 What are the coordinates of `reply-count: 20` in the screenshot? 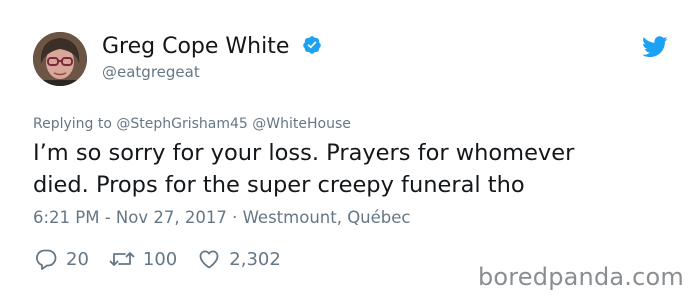 It's located at (77, 259).